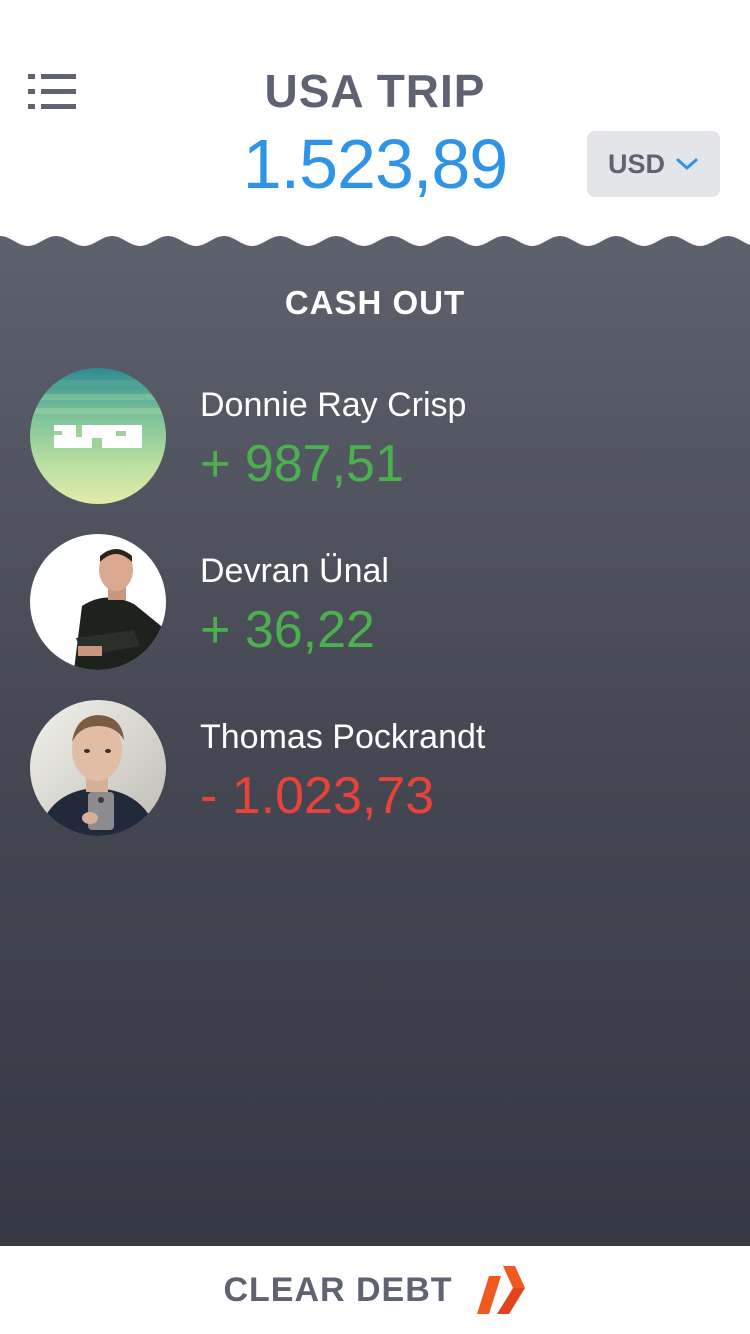 The image size is (750, 1334). Describe the element at coordinates (636, 163) in the screenshot. I see `currency-label: USD` at that location.